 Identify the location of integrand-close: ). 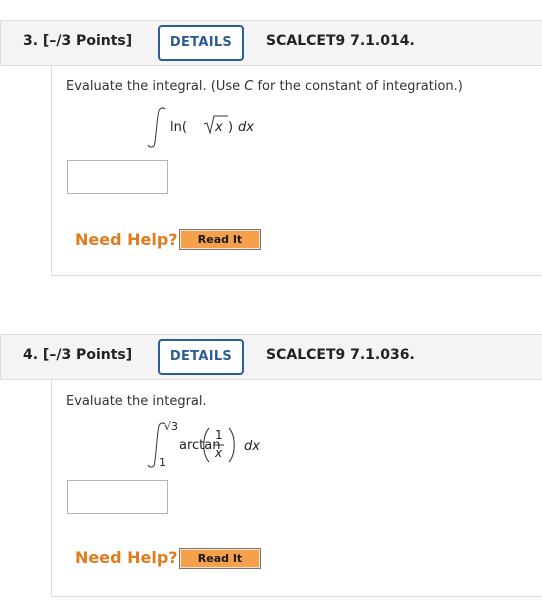
(231, 127).